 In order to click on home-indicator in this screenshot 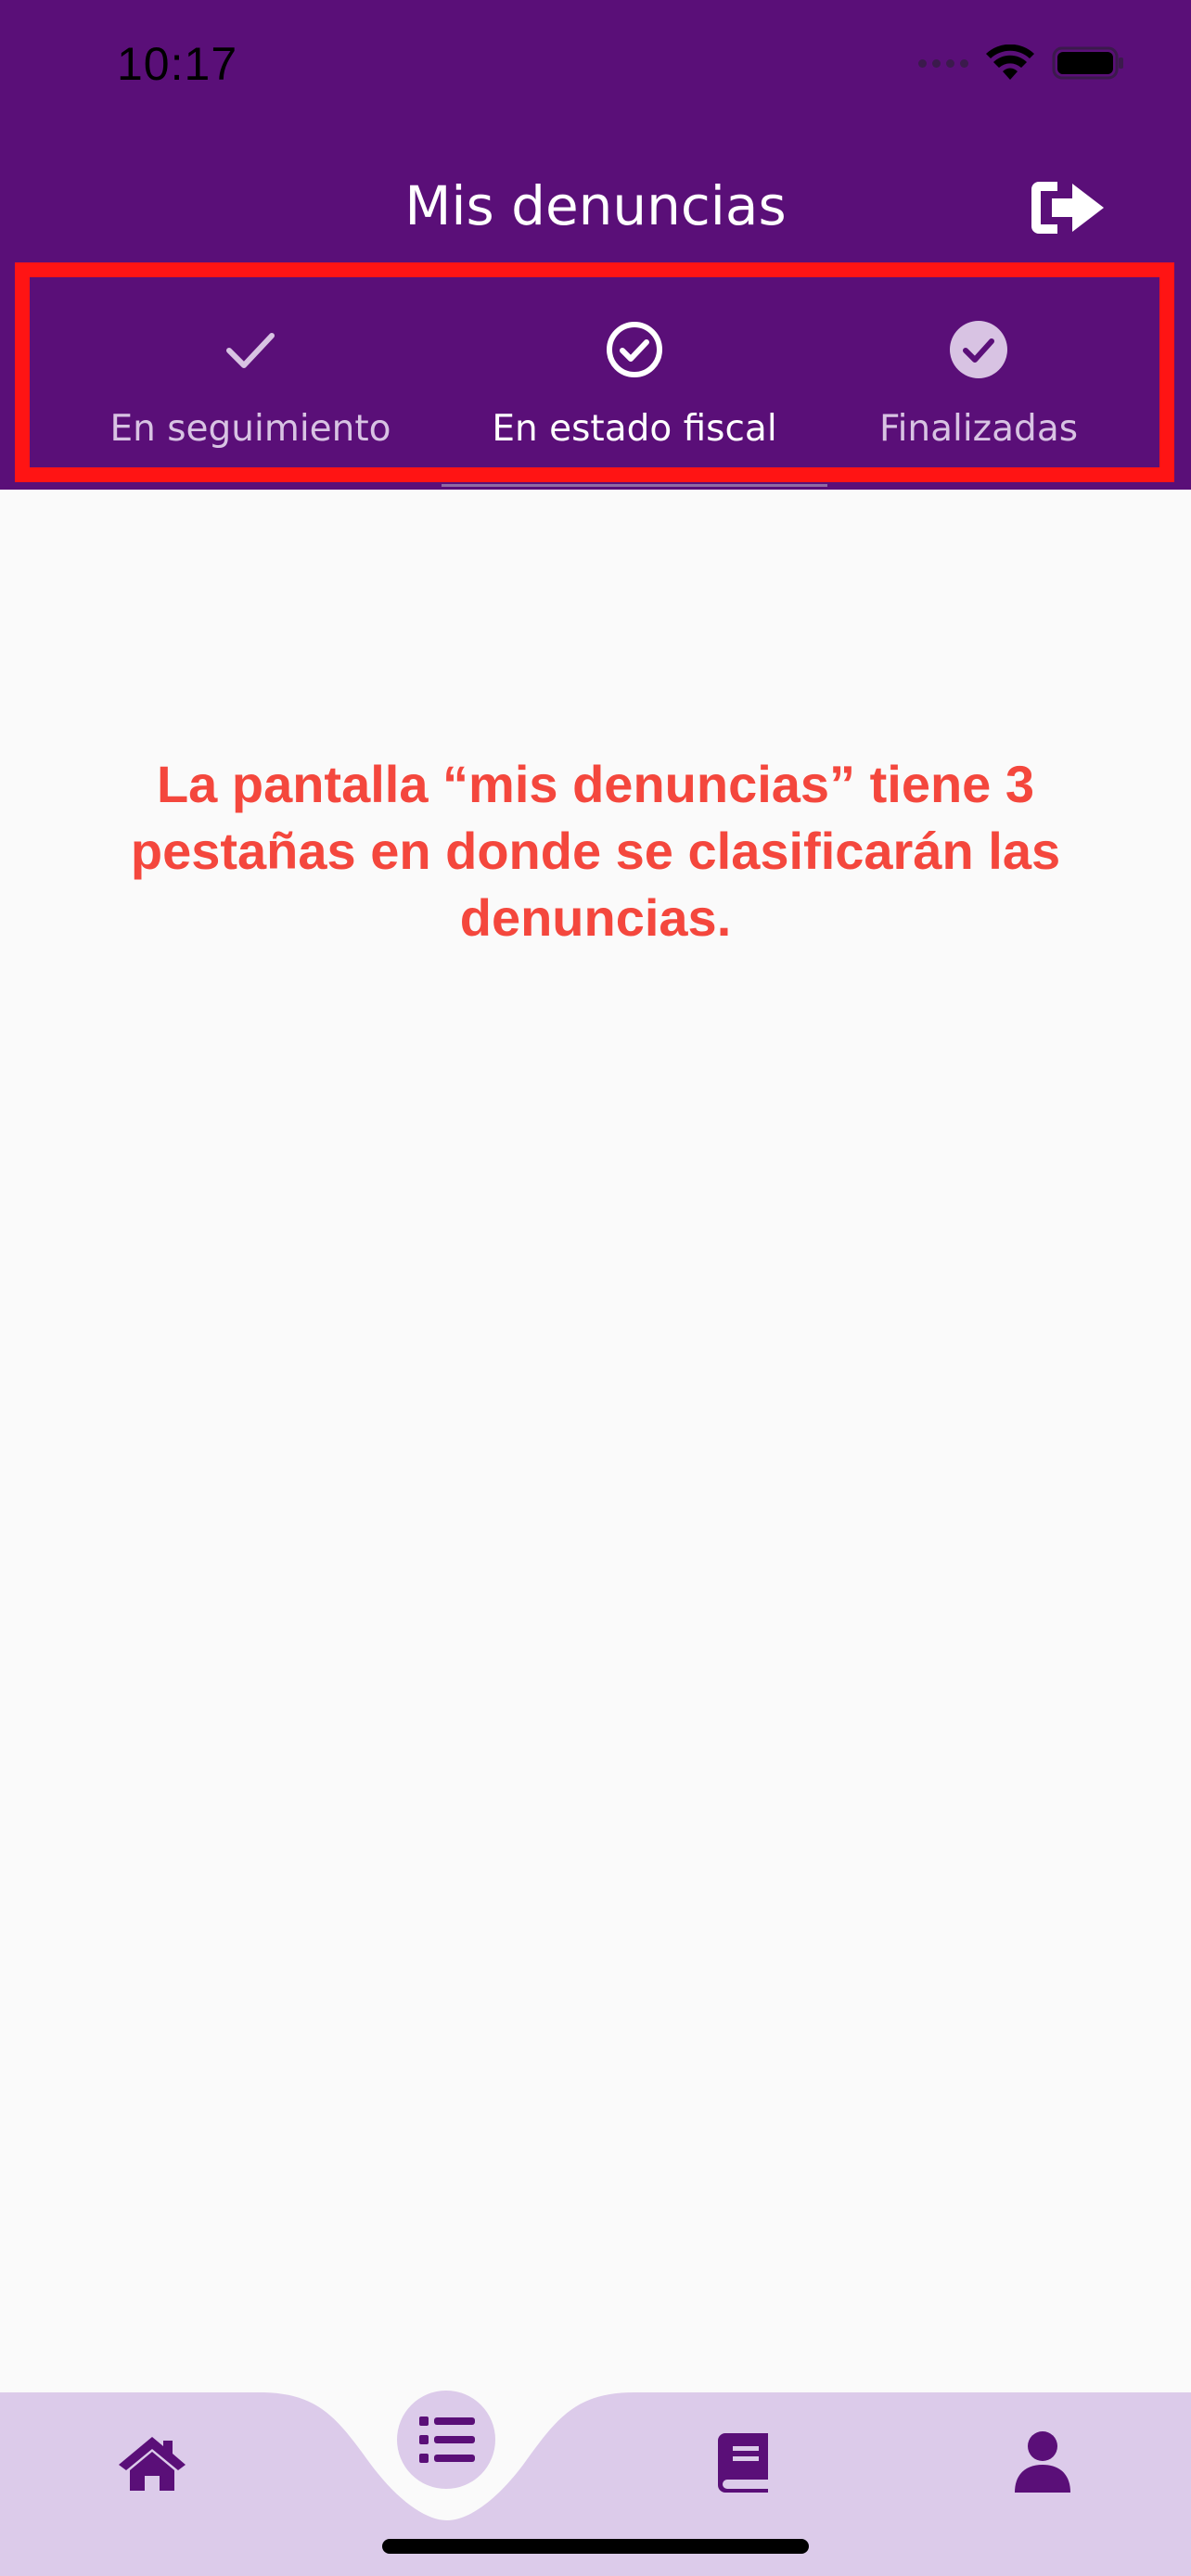, I will do `click(595, 2546)`.